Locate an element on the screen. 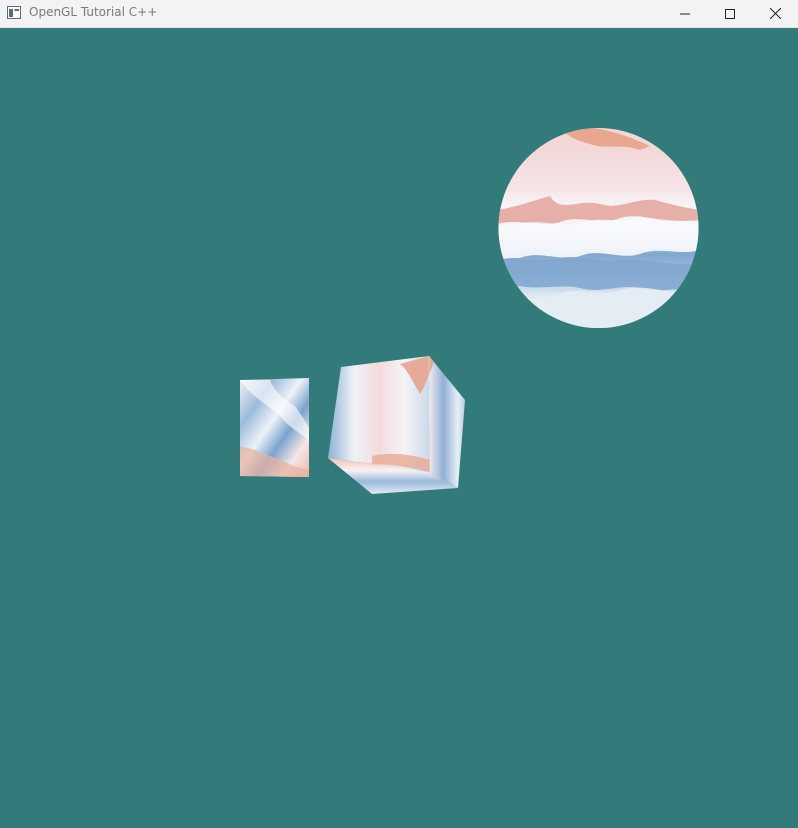  title-bar: OpenGL Tutorial C++ is located at coordinates (399, 14).